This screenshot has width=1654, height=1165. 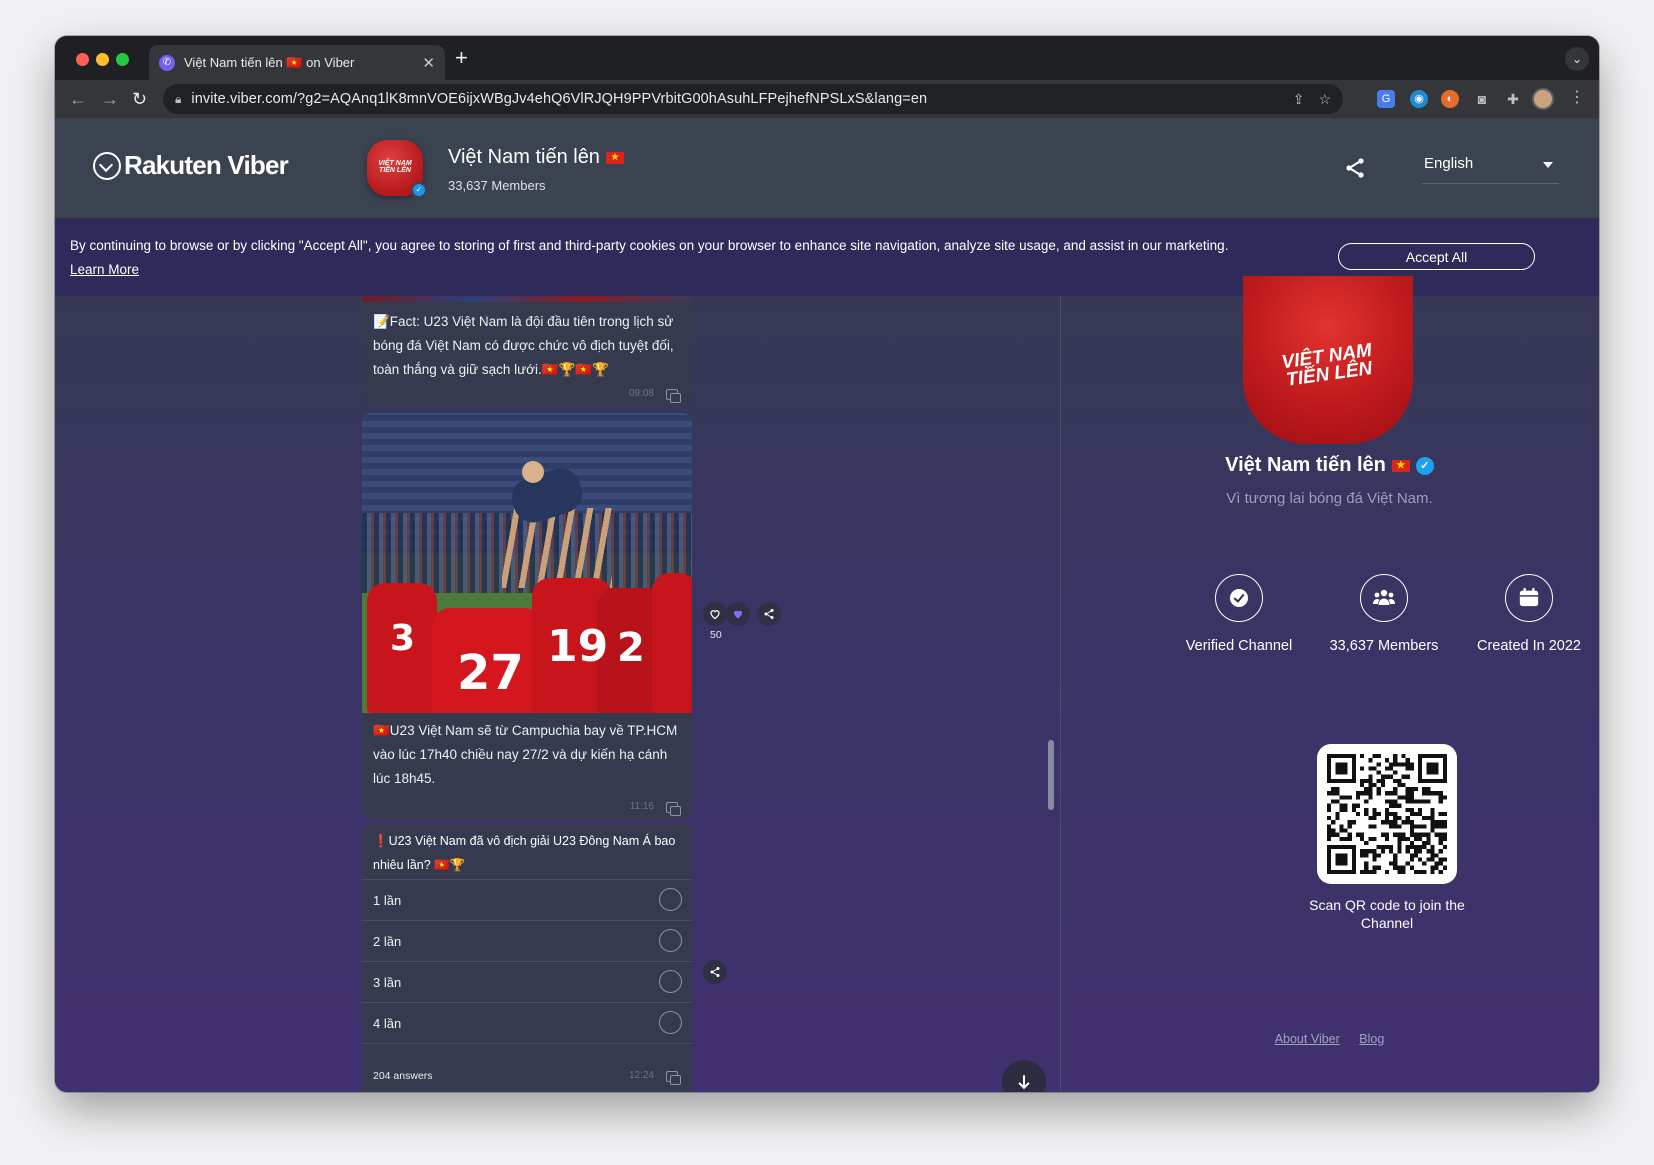 What do you see at coordinates (715, 972) in the screenshot?
I see `share-poll-button` at bounding box center [715, 972].